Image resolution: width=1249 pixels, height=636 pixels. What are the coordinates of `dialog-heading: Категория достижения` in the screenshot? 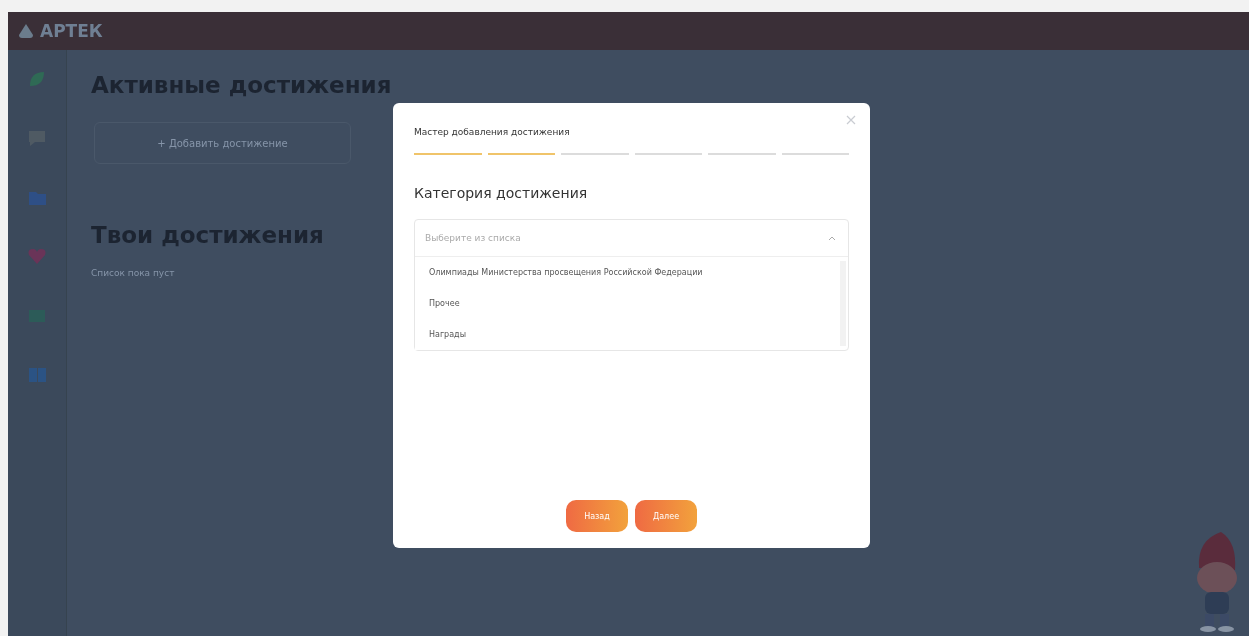 It's located at (501, 193).